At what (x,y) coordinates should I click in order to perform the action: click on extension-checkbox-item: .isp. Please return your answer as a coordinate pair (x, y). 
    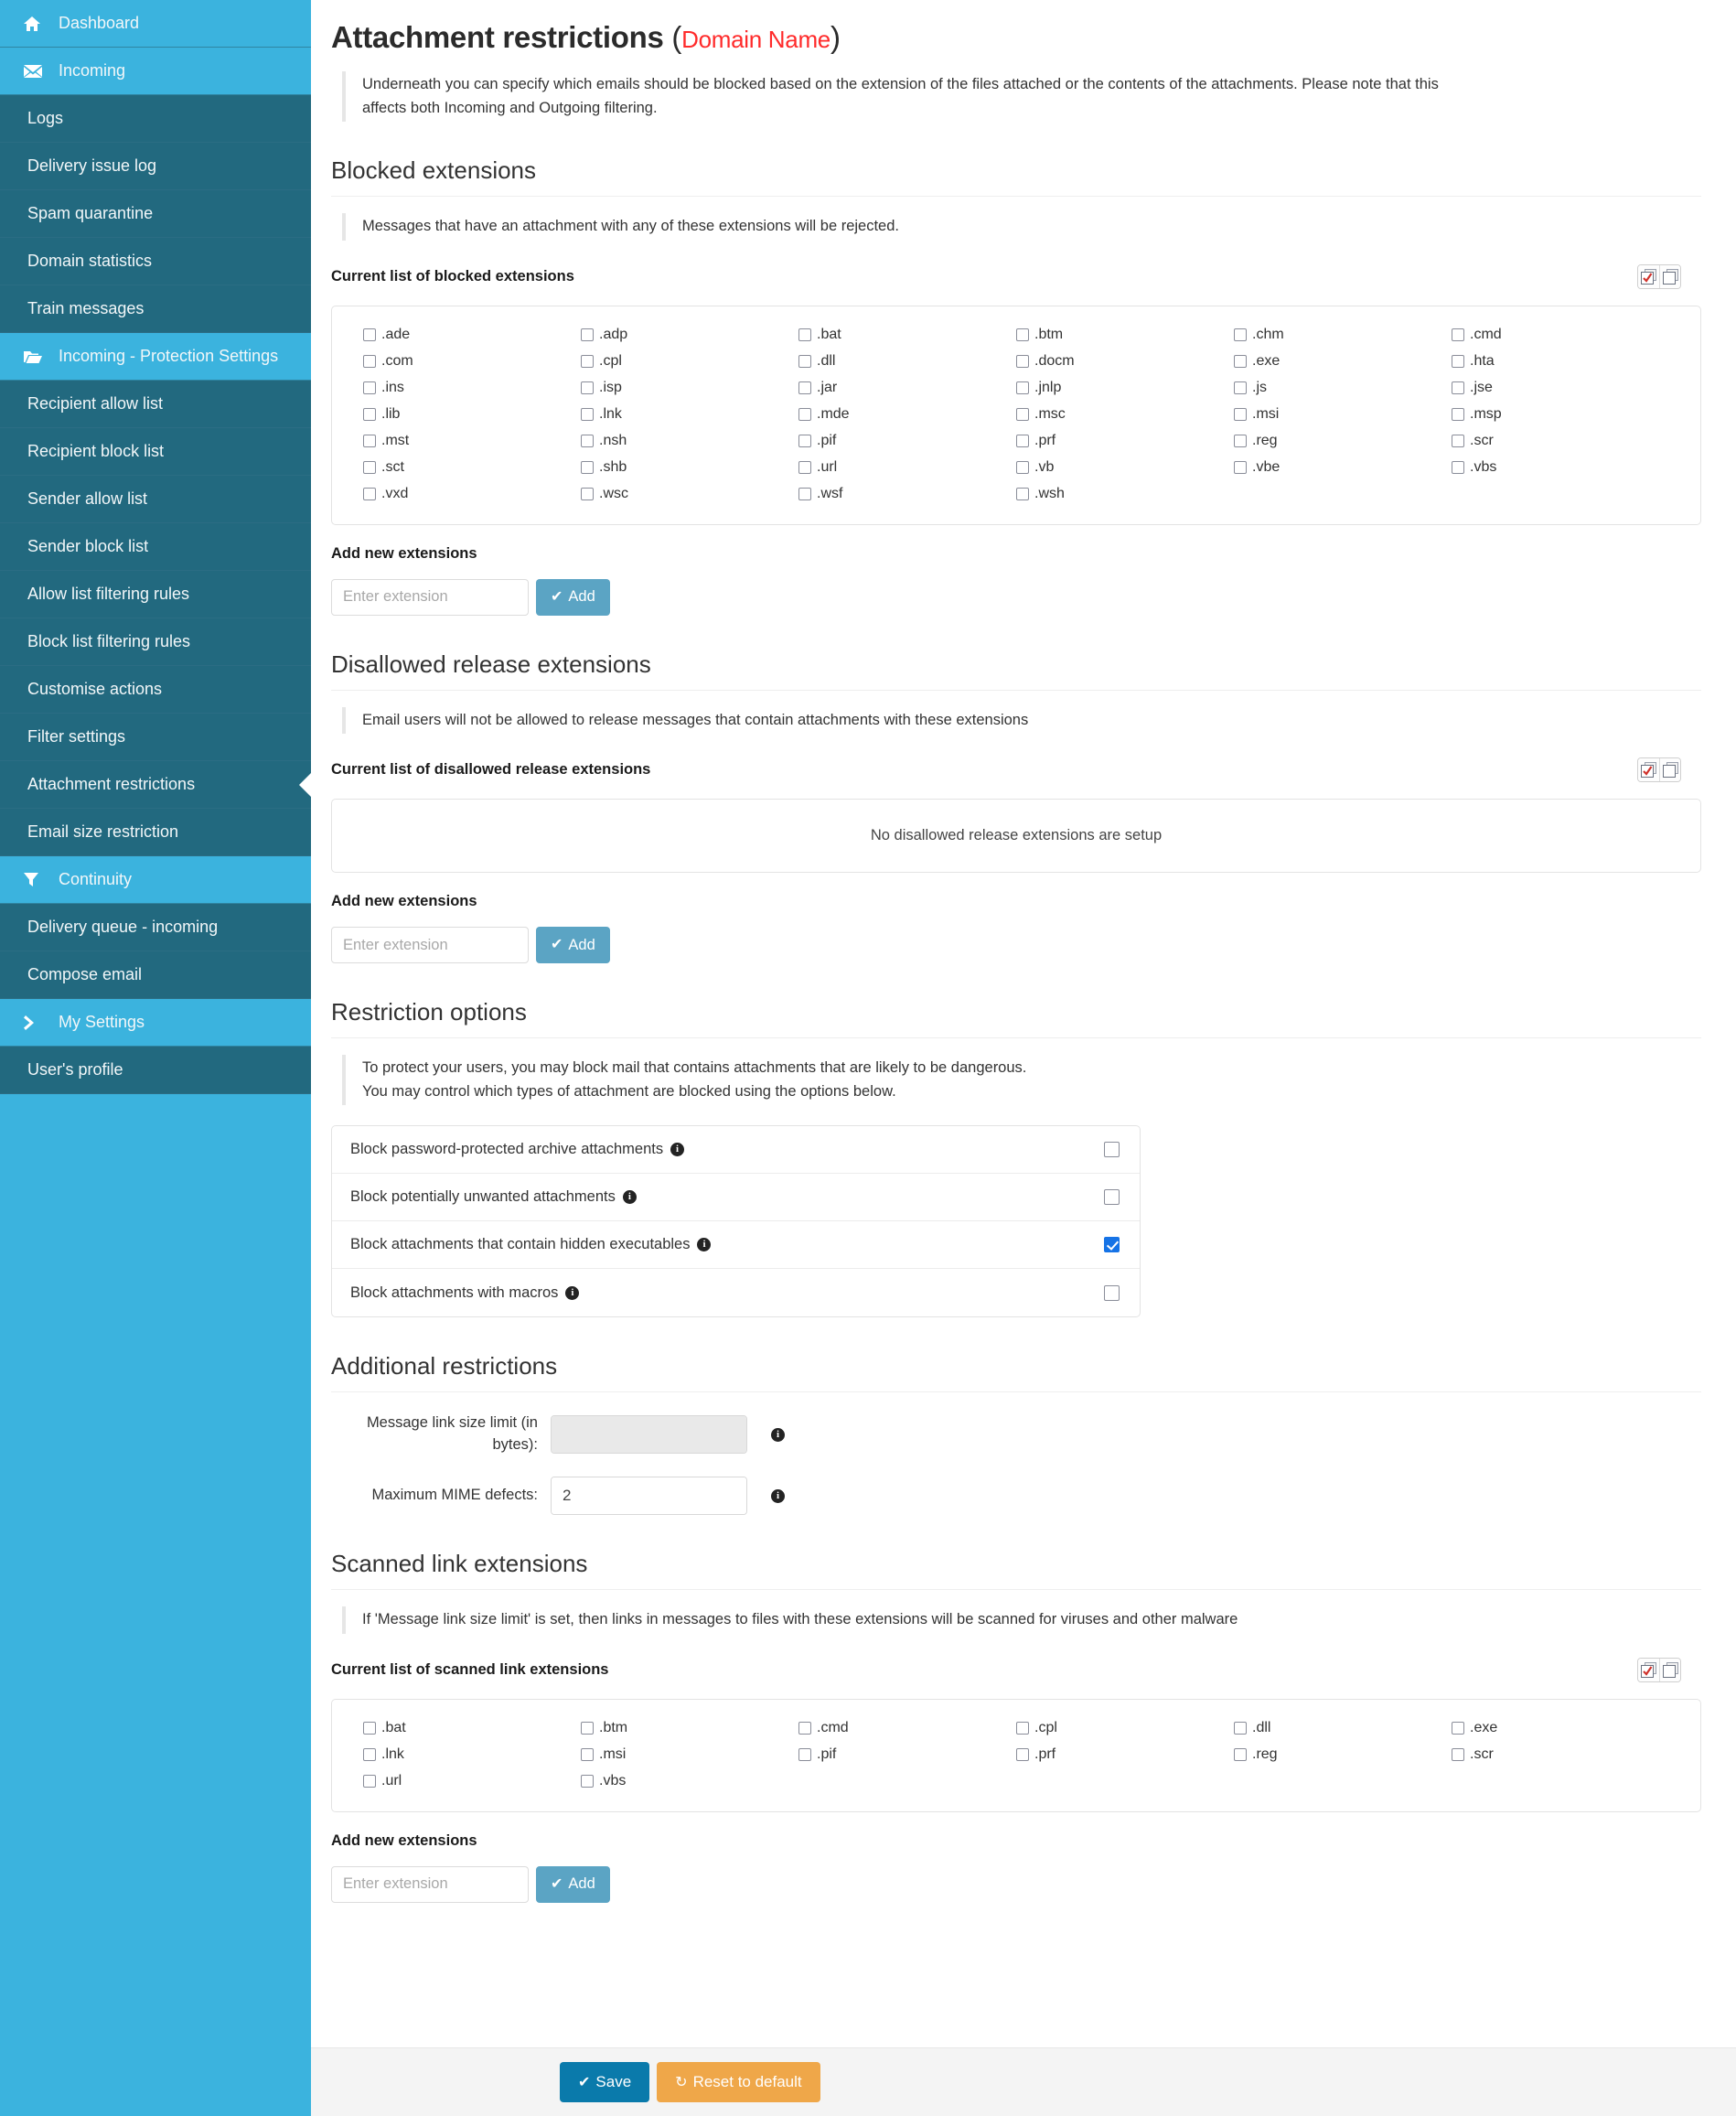
    Looking at the image, I should click on (690, 388).